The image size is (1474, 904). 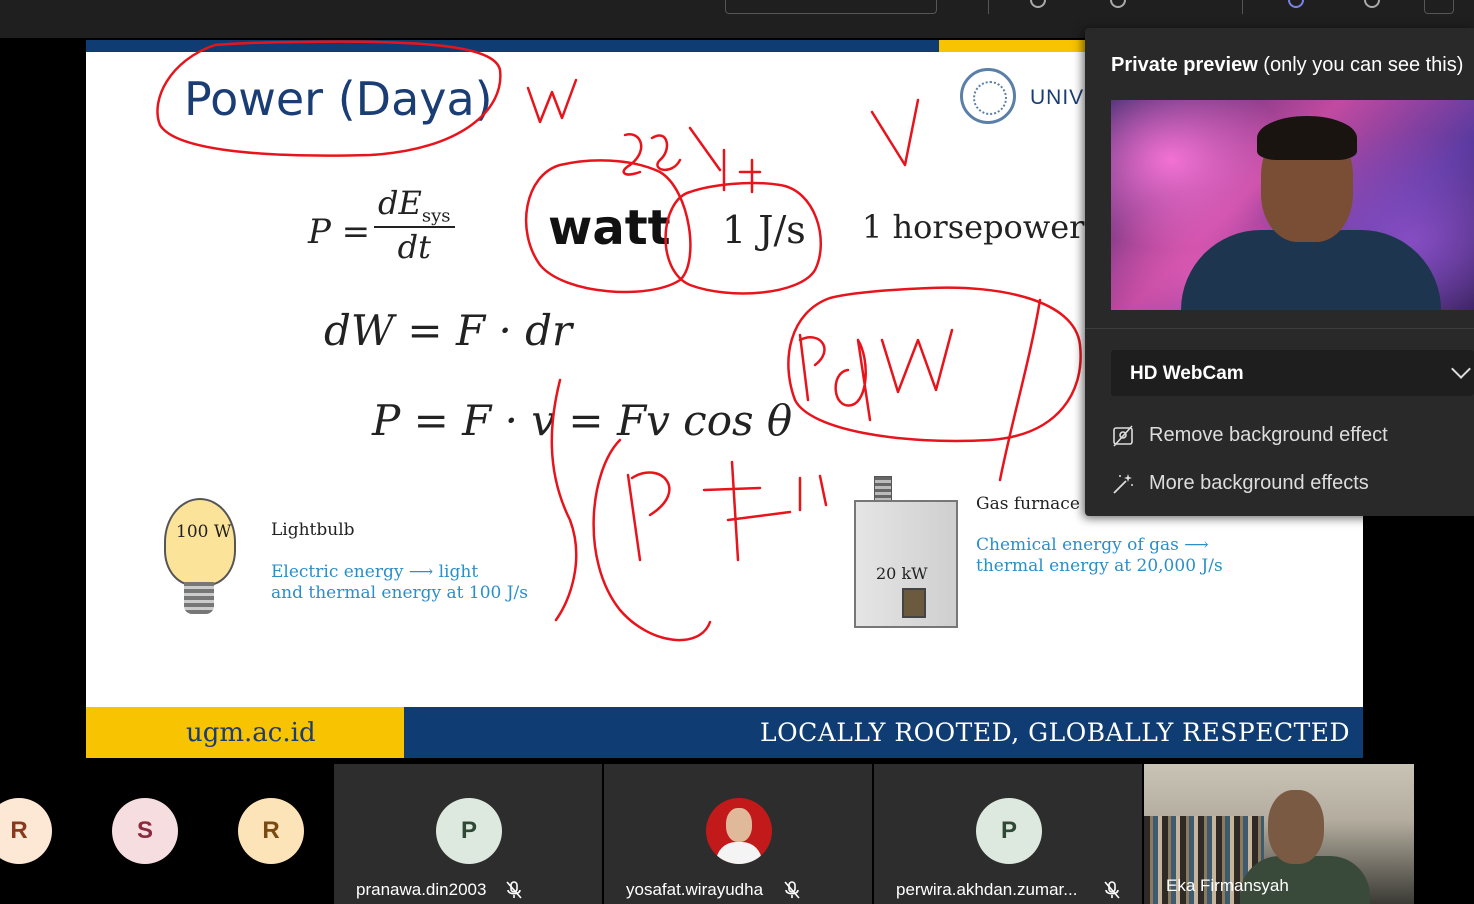 What do you see at coordinates (695, 889) in the screenshot?
I see `participant-name: yosafat.wirayudha` at bounding box center [695, 889].